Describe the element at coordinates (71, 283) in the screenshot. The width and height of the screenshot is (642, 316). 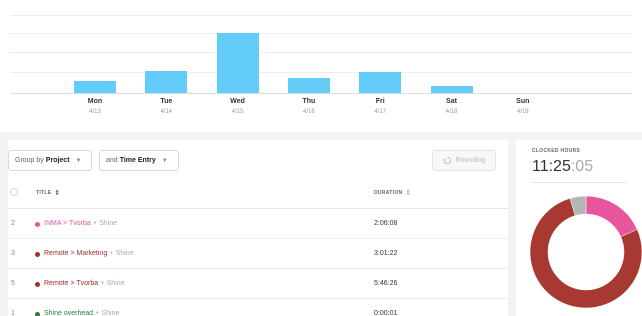
I see `project-name: Remote > Tvorba` at that location.